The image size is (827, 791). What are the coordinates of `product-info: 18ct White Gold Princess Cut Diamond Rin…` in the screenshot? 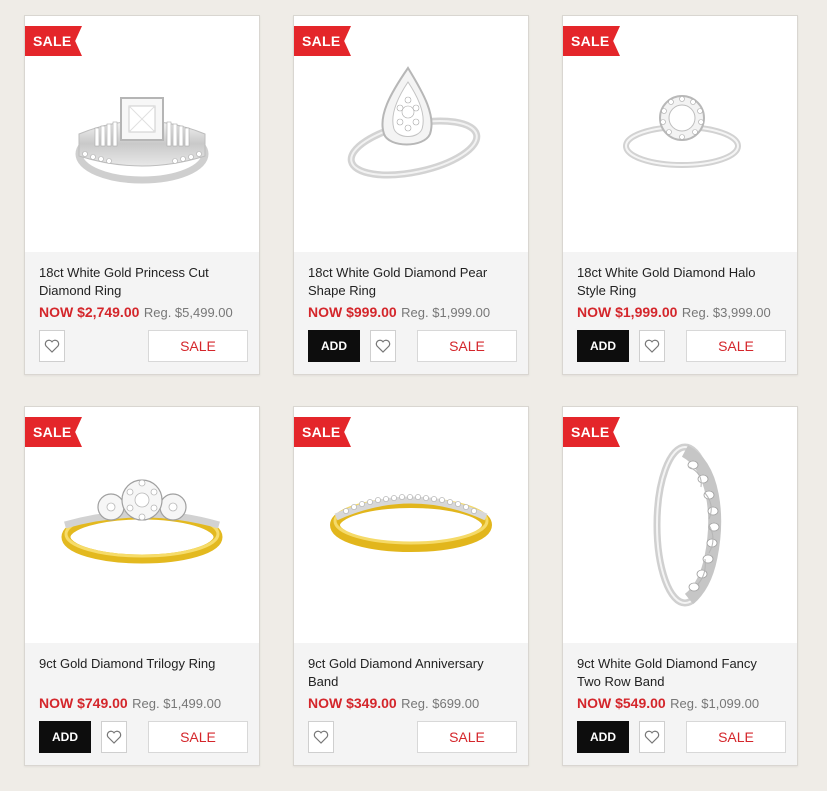 It's located at (142, 313).